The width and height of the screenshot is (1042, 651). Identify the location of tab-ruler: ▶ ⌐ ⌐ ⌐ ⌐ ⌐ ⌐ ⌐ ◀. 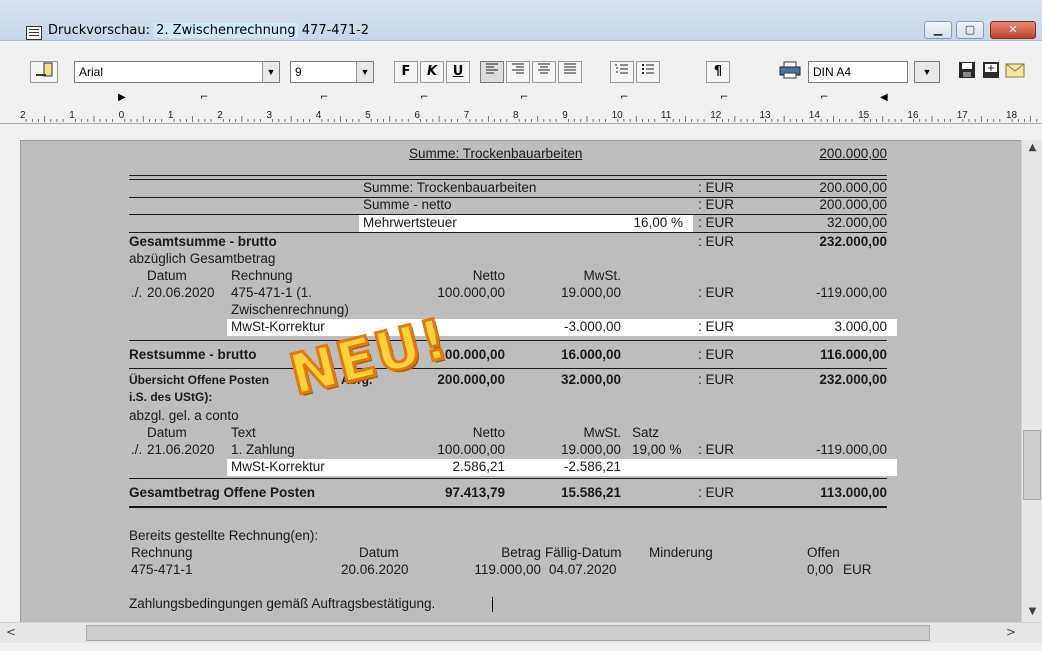
(521, 99).